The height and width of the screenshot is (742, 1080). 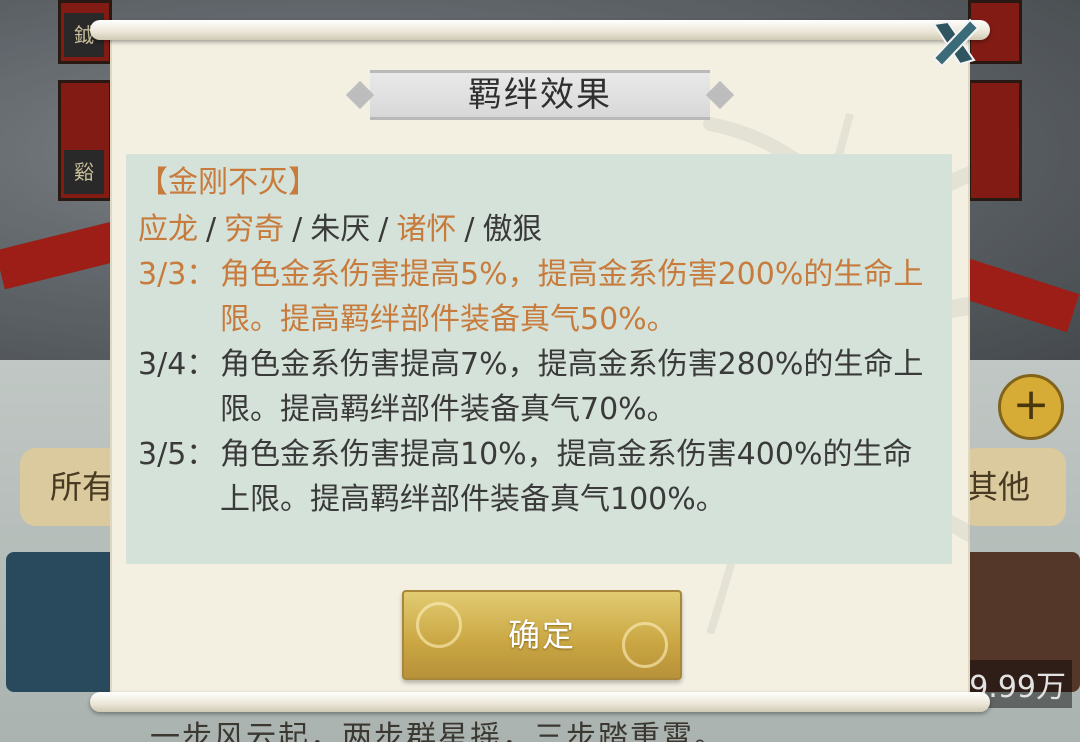 What do you see at coordinates (426, 229) in the screenshot?
I see `bond-member: 诸怀` at bounding box center [426, 229].